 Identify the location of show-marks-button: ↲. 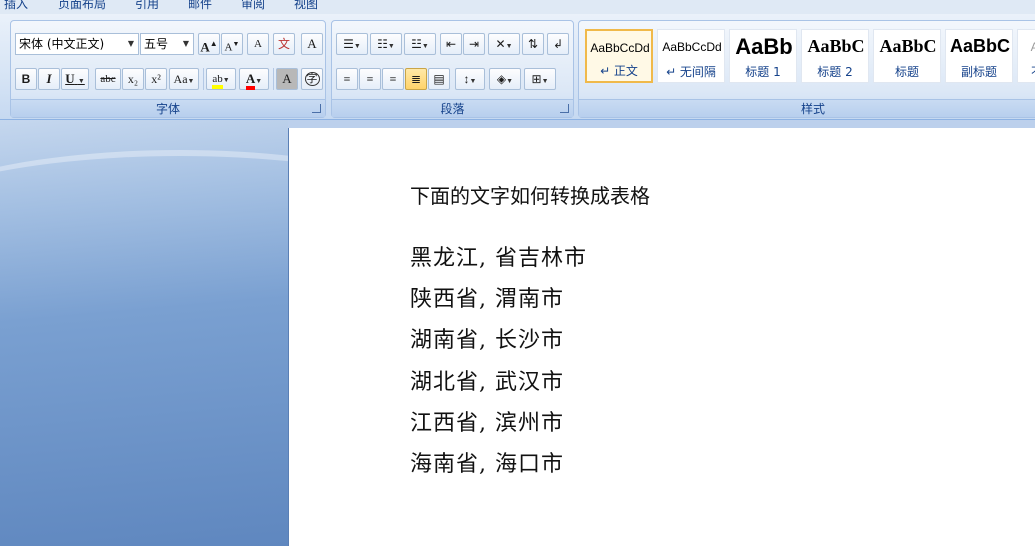
(558, 44).